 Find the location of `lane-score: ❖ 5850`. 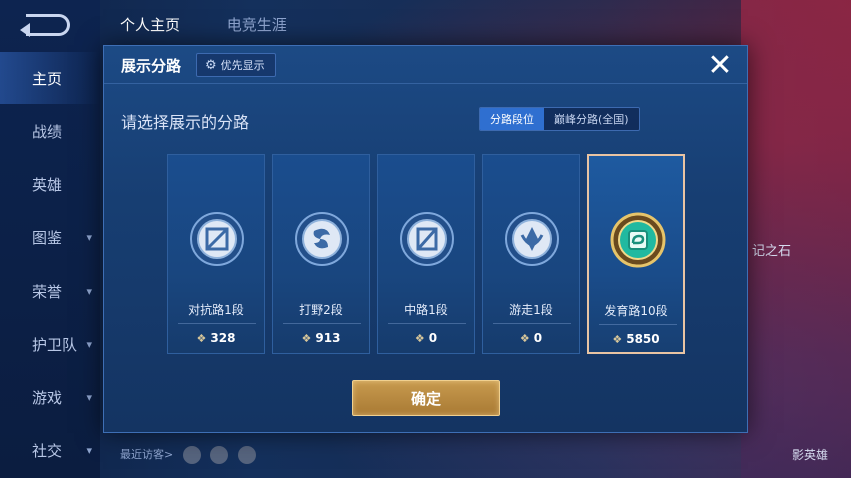

lane-score: ❖ 5850 is located at coordinates (636, 339).